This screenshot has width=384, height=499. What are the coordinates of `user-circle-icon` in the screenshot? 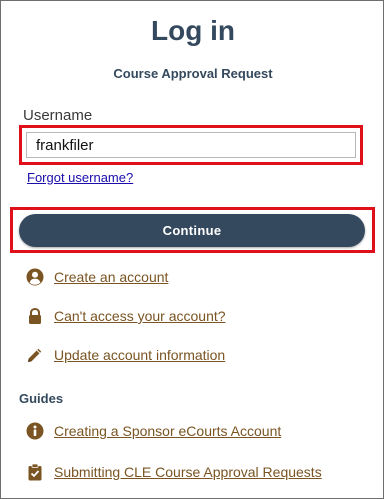 It's located at (35, 277).